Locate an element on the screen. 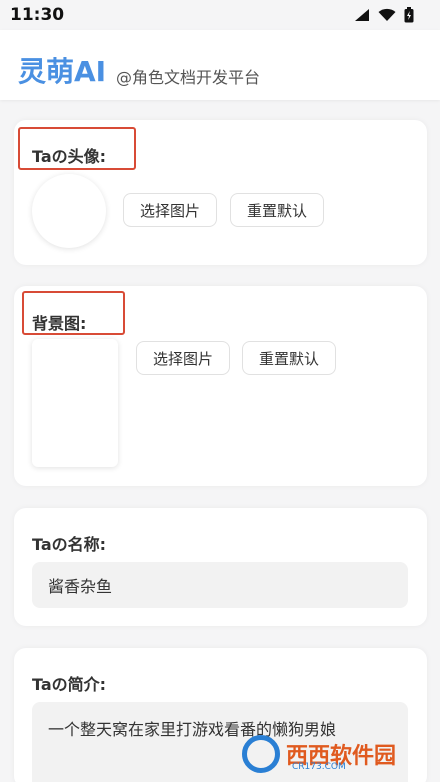 Image resolution: width=440 pixels, height=782 pixels. signal-icon is located at coordinates (362, 15).